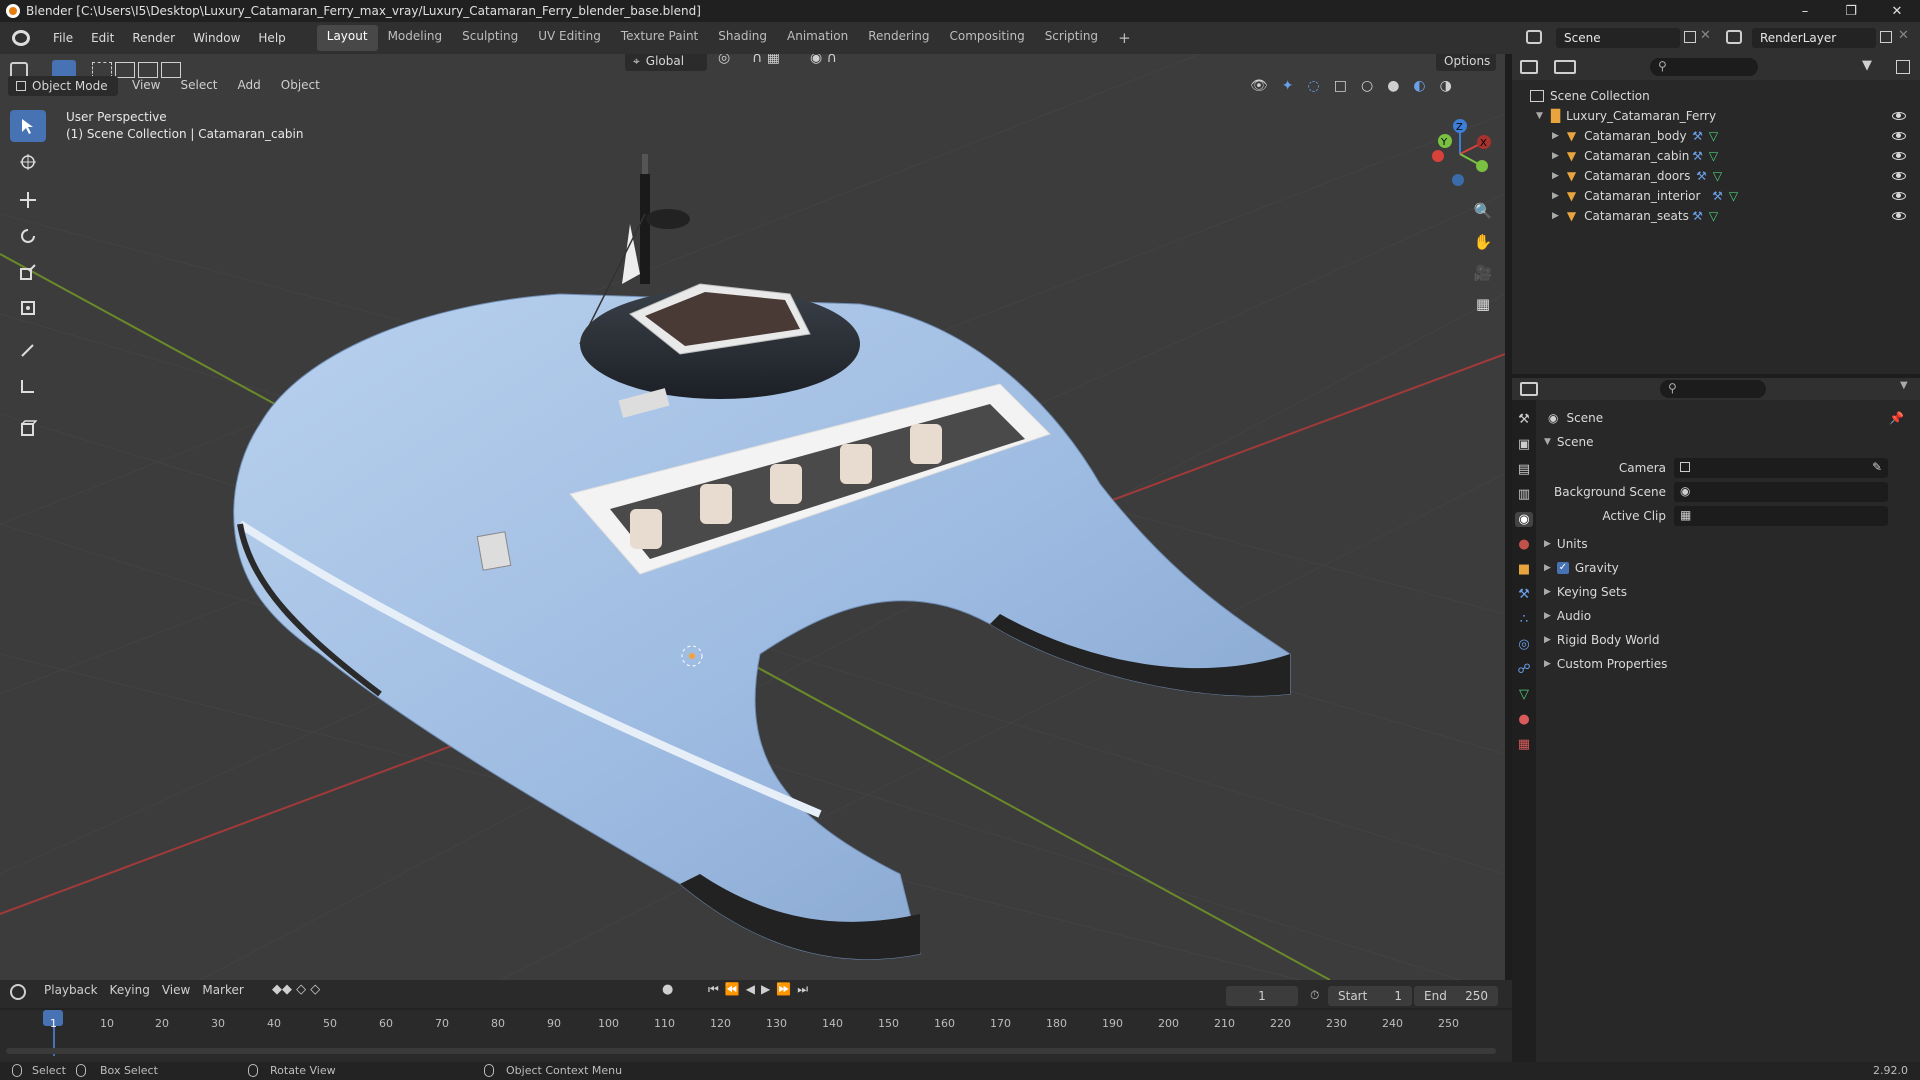 This screenshot has height=1080, width=1920. Describe the element at coordinates (1529, 67) in the screenshot. I see `outliner-editor-type-icon` at that location.